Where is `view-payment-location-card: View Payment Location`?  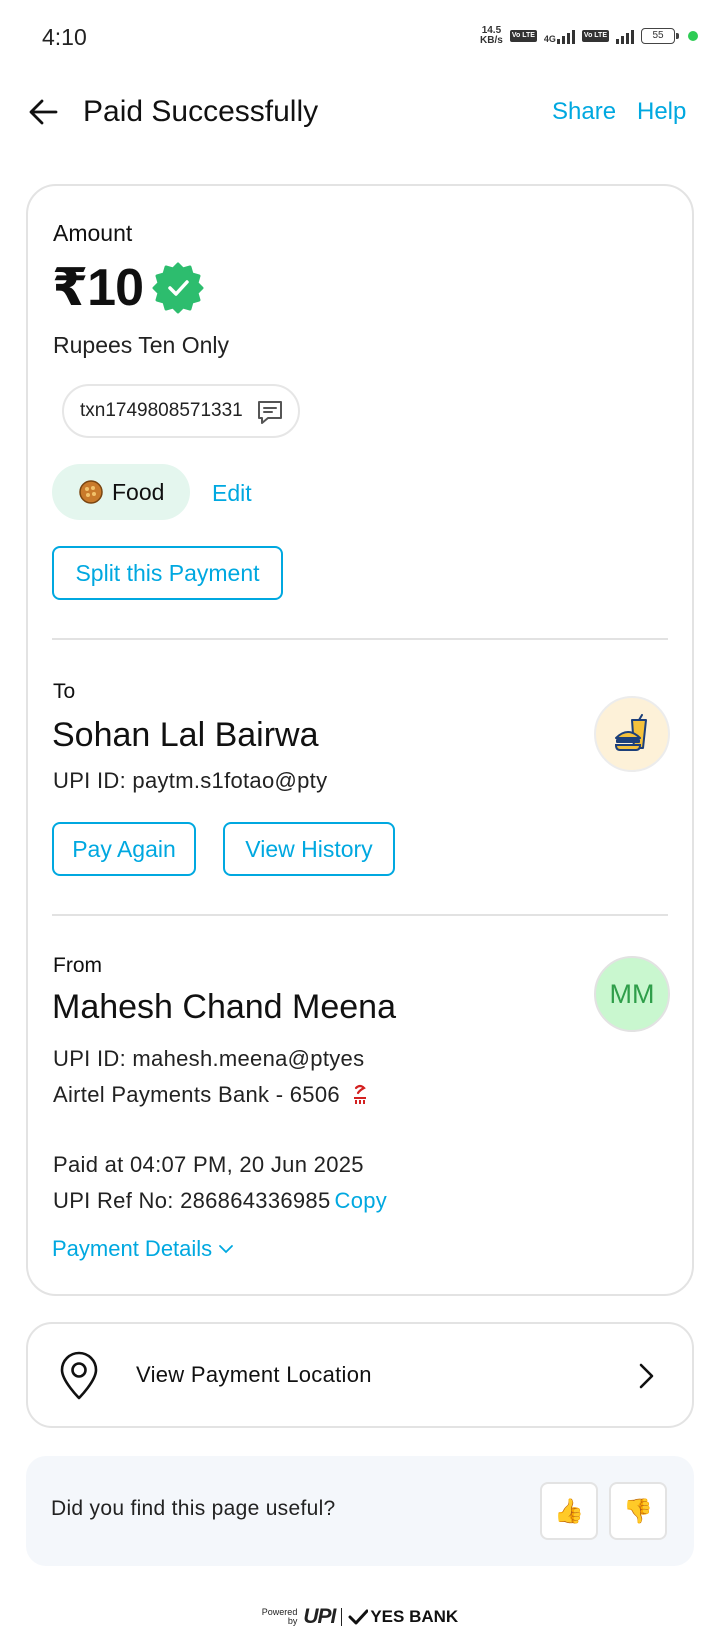 view-payment-location-card: View Payment Location is located at coordinates (360, 1375).